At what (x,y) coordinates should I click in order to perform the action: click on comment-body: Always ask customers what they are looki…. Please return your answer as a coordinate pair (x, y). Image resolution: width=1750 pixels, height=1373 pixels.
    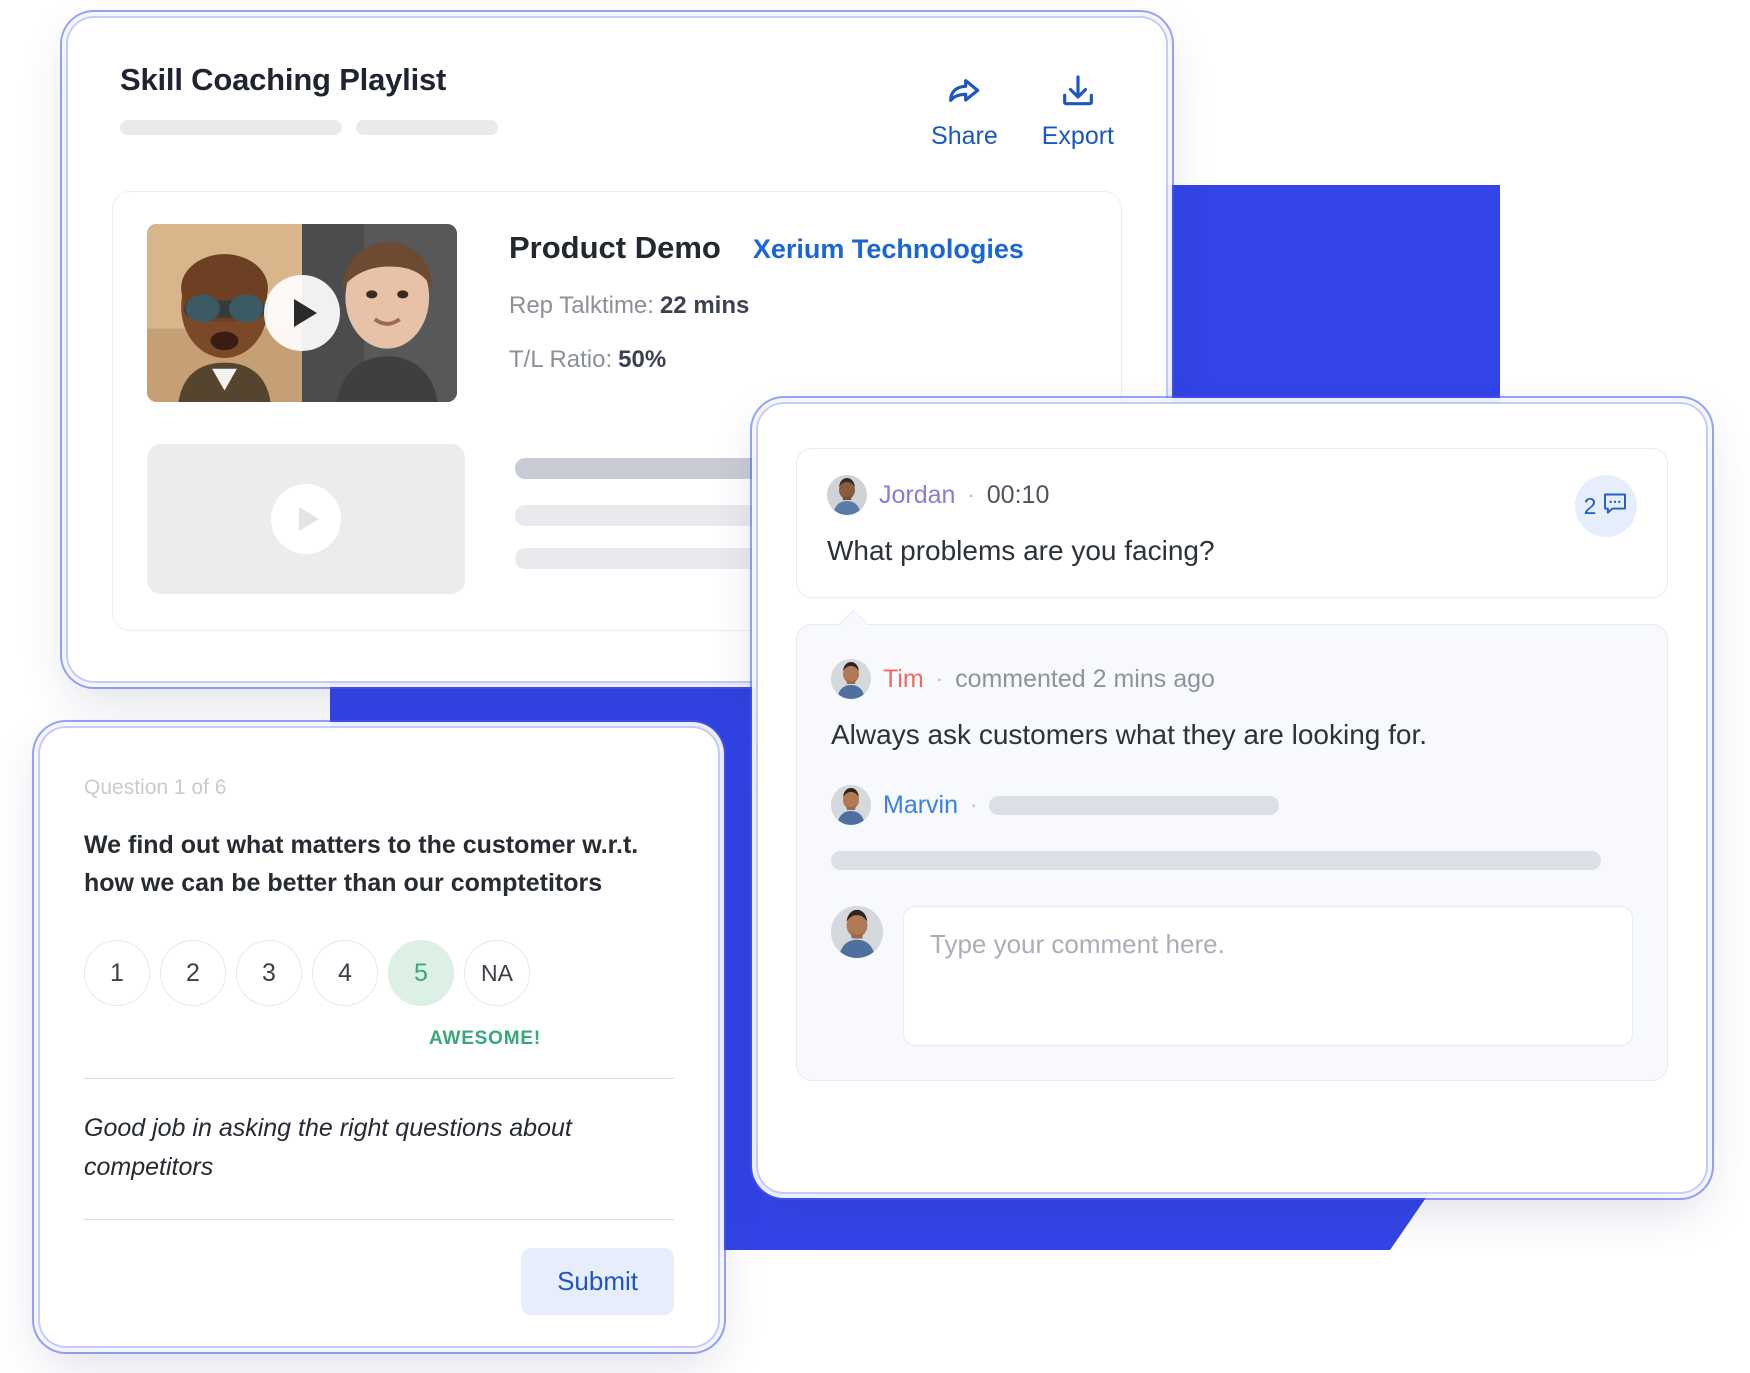
    Looking at the image, I should click on (1129, 734).